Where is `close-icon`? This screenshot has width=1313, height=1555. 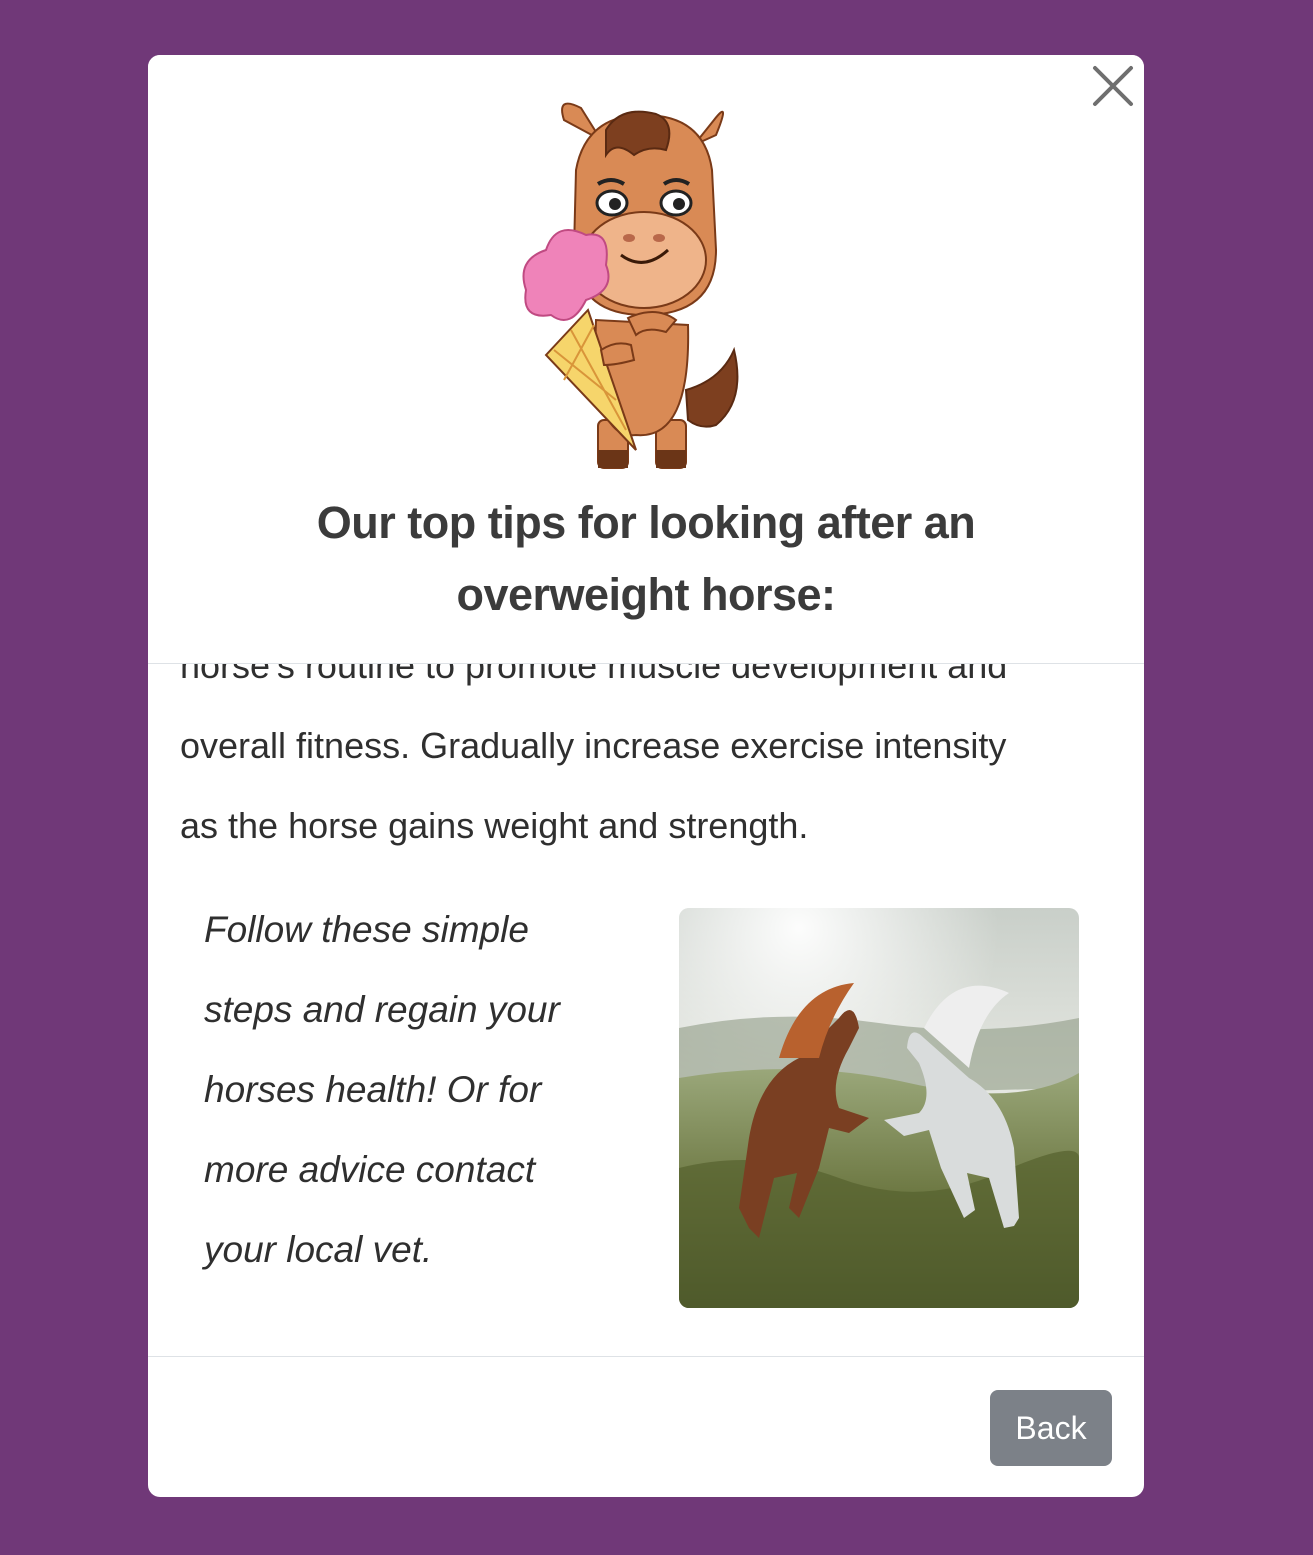 close-icon is located at coordinates (1113, 86).